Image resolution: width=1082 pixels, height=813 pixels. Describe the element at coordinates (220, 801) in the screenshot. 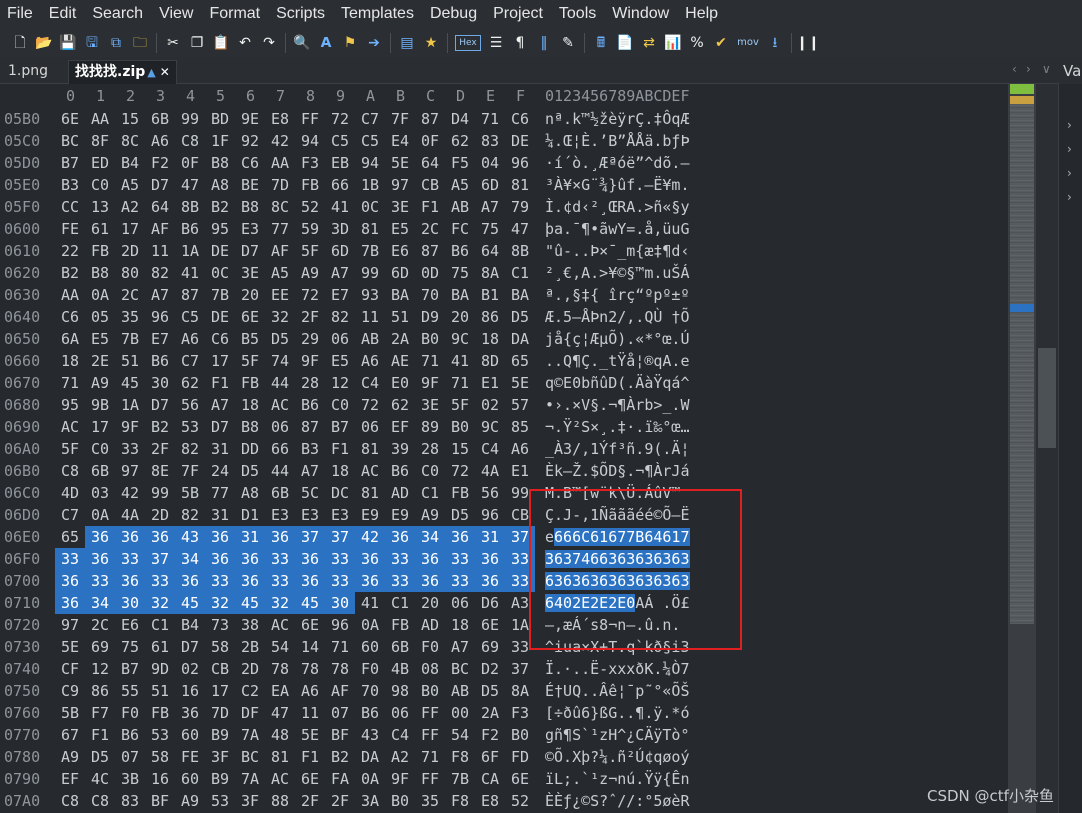

I see `hex-byte: 53` at that location.